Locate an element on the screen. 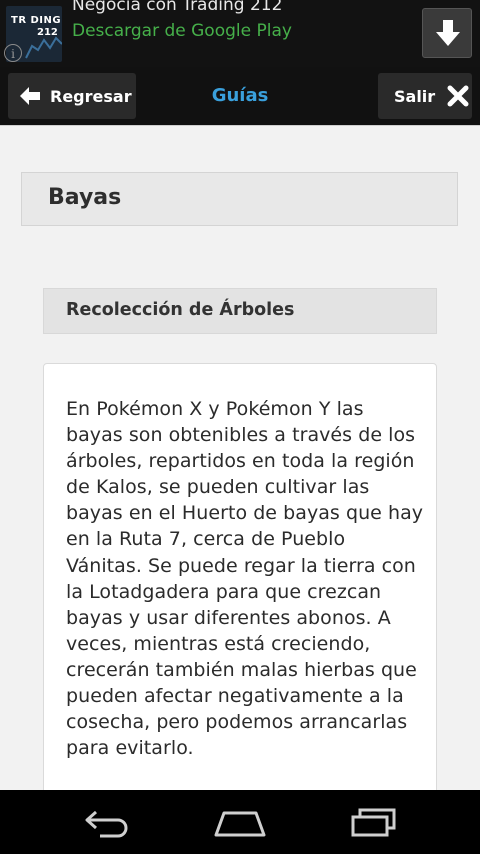  arrow-left-icon is located at coordinates (30, 96).